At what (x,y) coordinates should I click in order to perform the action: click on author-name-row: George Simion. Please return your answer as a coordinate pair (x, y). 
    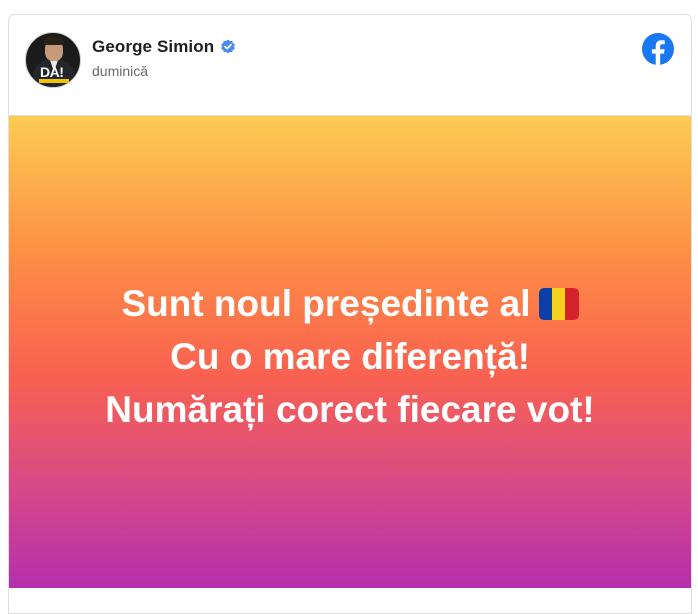
    Looking at the image, I should click on (164, 47).